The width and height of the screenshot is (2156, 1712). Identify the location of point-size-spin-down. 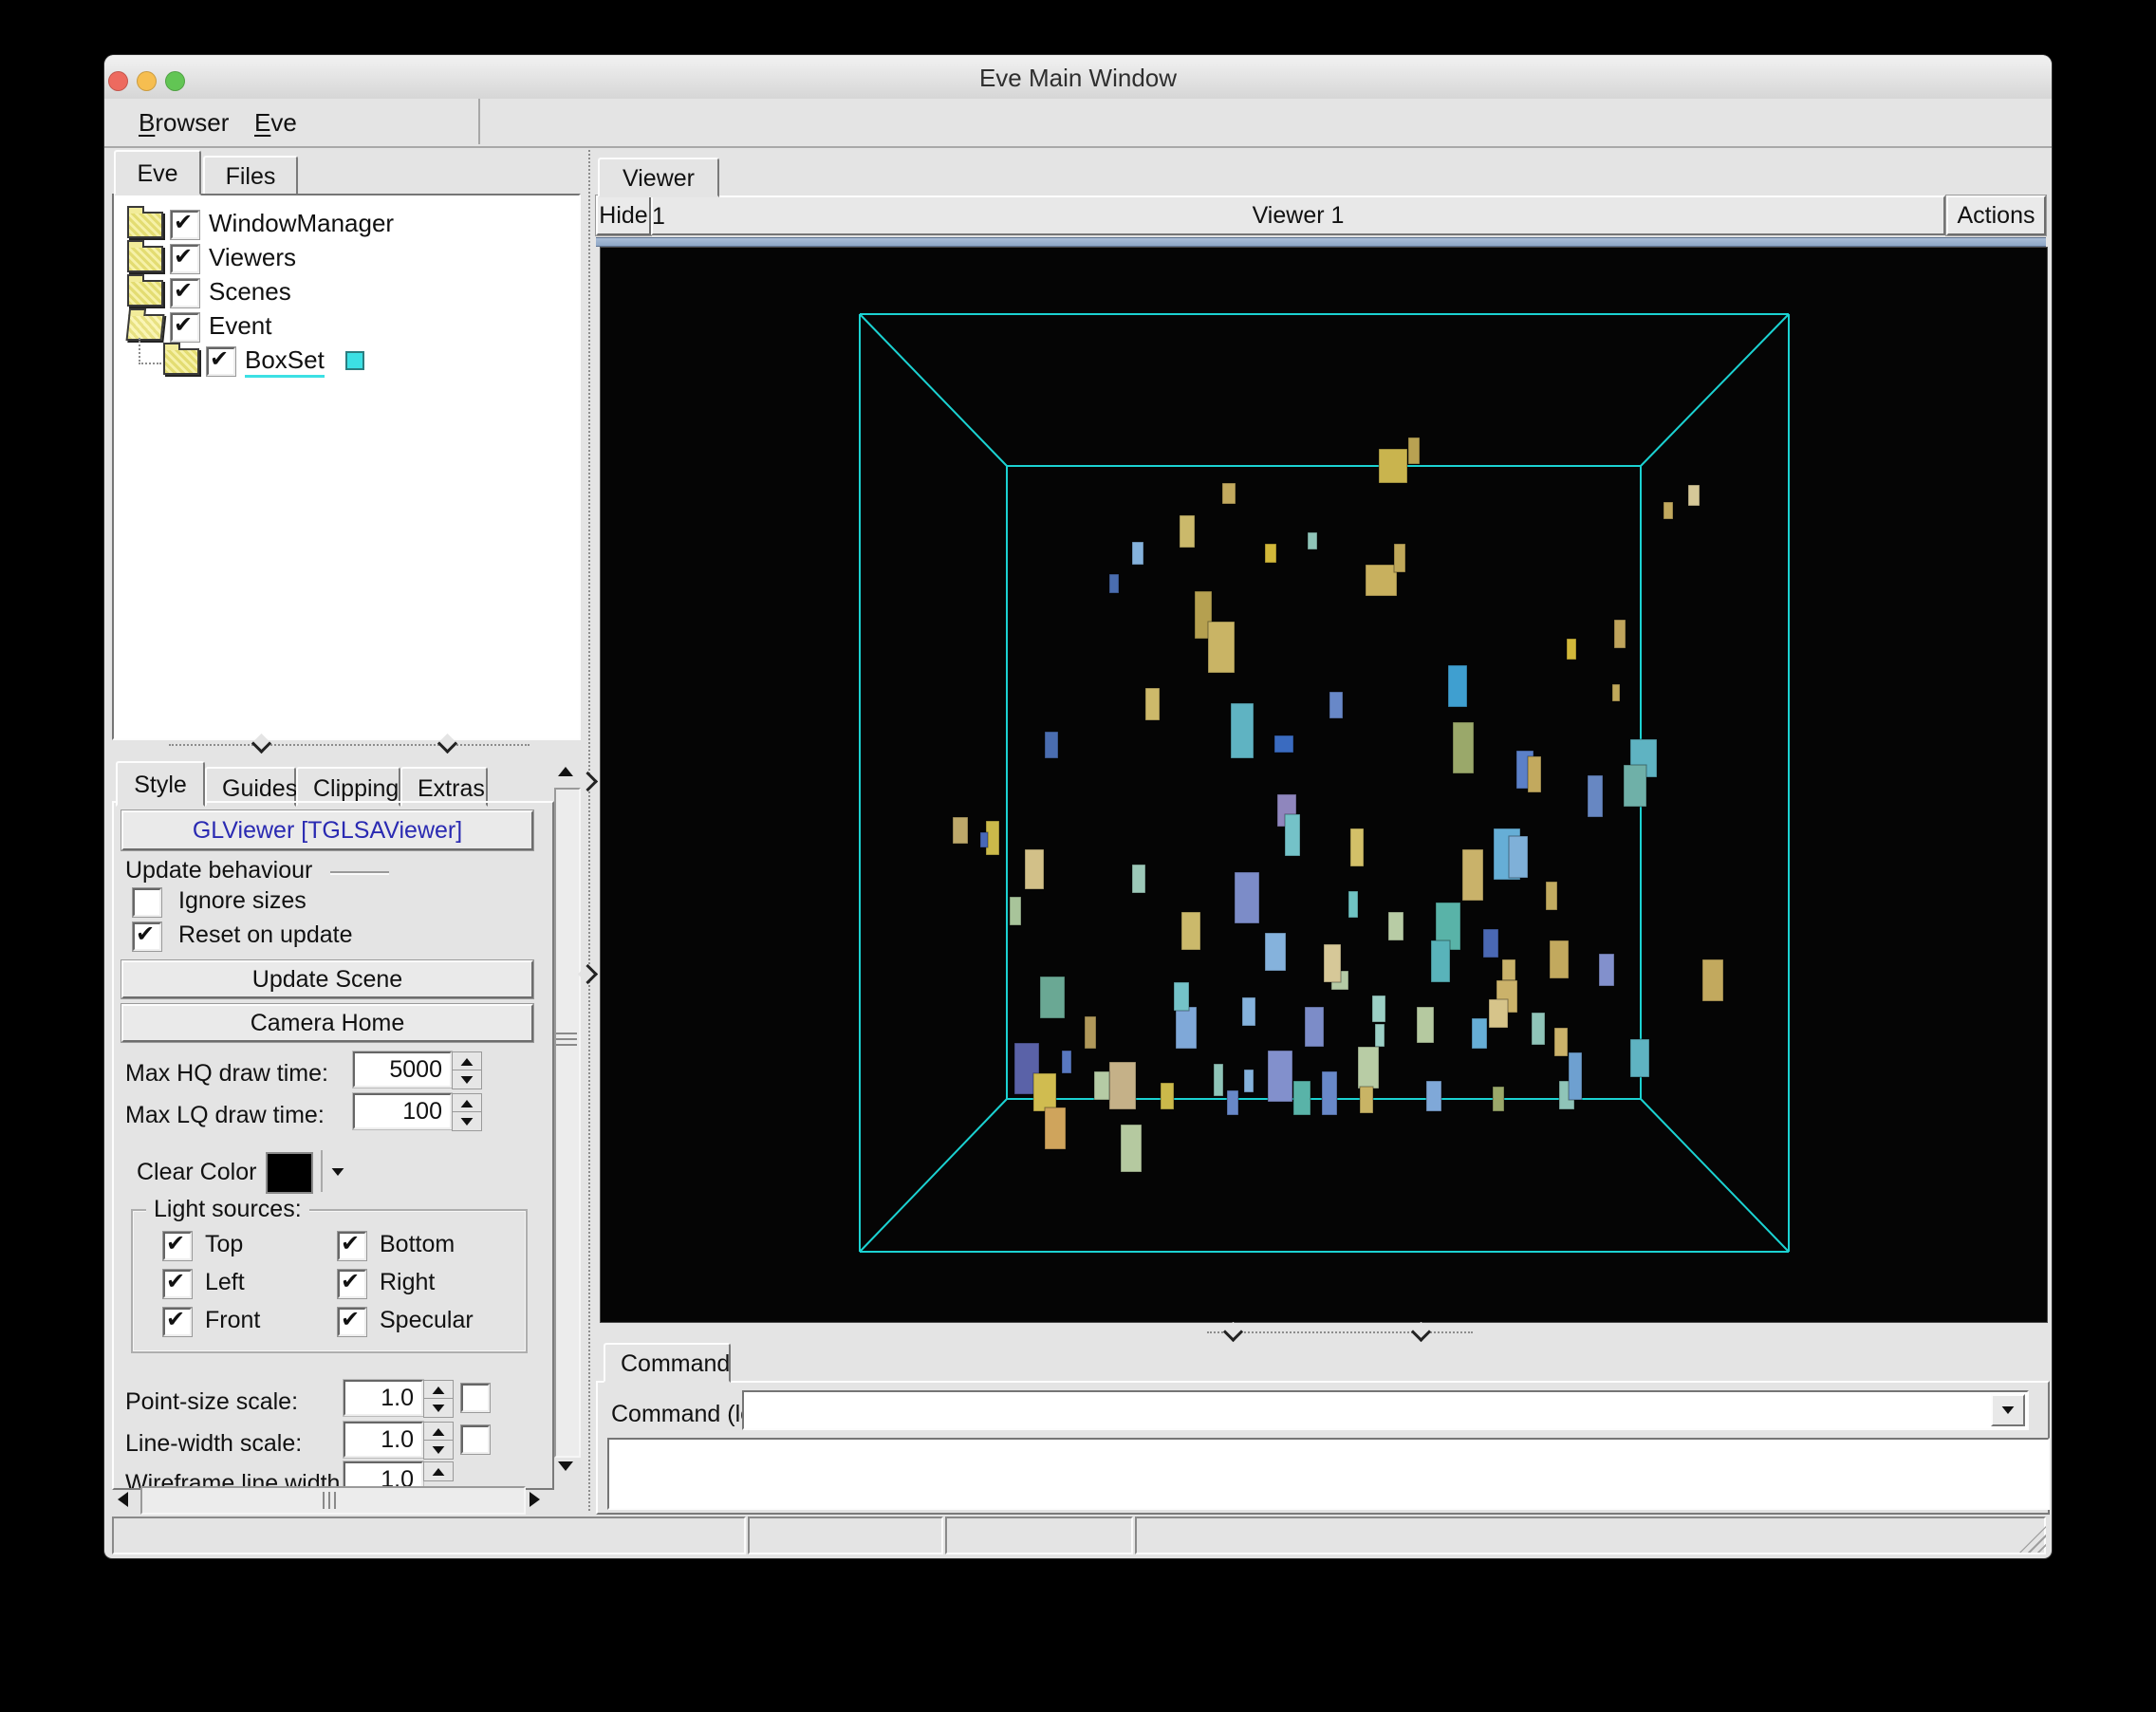
(438, 1408).